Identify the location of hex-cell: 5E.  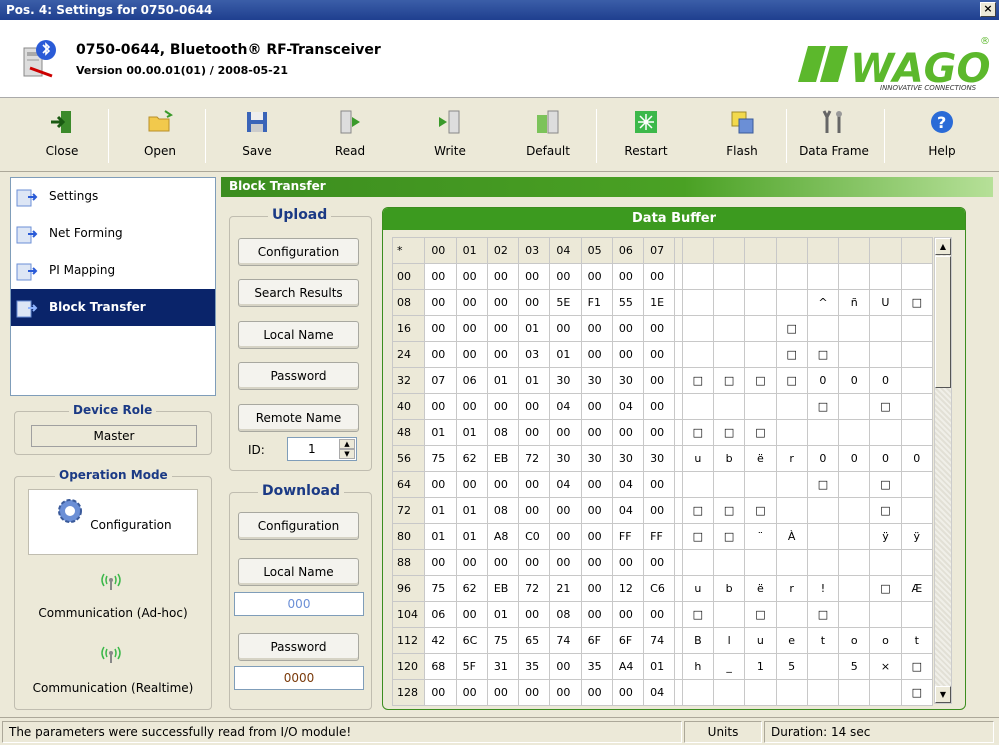
(565, 302).